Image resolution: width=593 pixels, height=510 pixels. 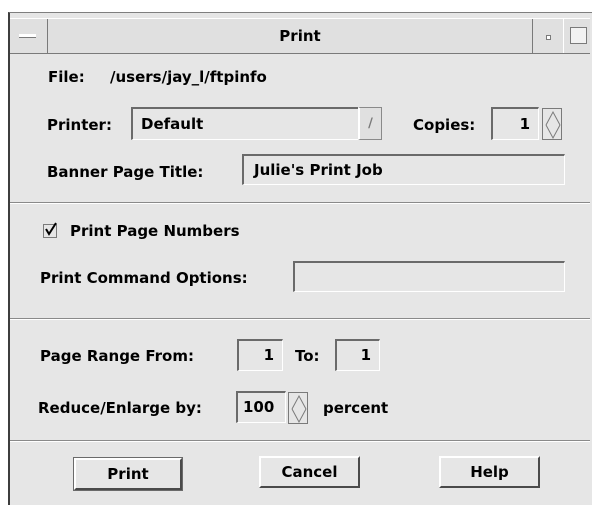 I want to click on banner-title-input: Julie's Print Job, so click(x=403, y=169).